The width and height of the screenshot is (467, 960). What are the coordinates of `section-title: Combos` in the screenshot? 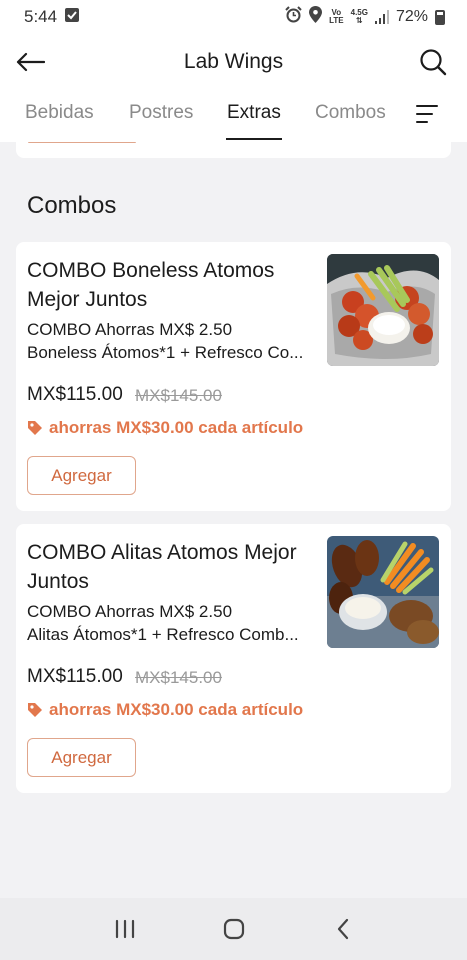 It's located at (72, 205).